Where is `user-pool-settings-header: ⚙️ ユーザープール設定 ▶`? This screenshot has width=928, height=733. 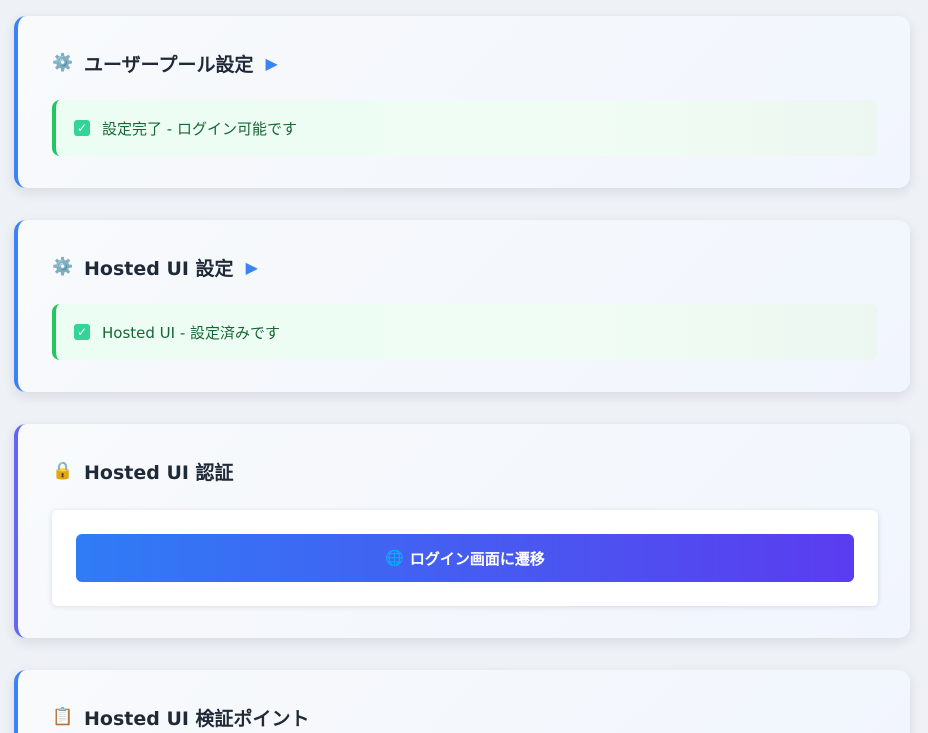
user-pool-settings-header: ⚙️ ユーザープール設定 ▶ is located at coordinates (465, 63).